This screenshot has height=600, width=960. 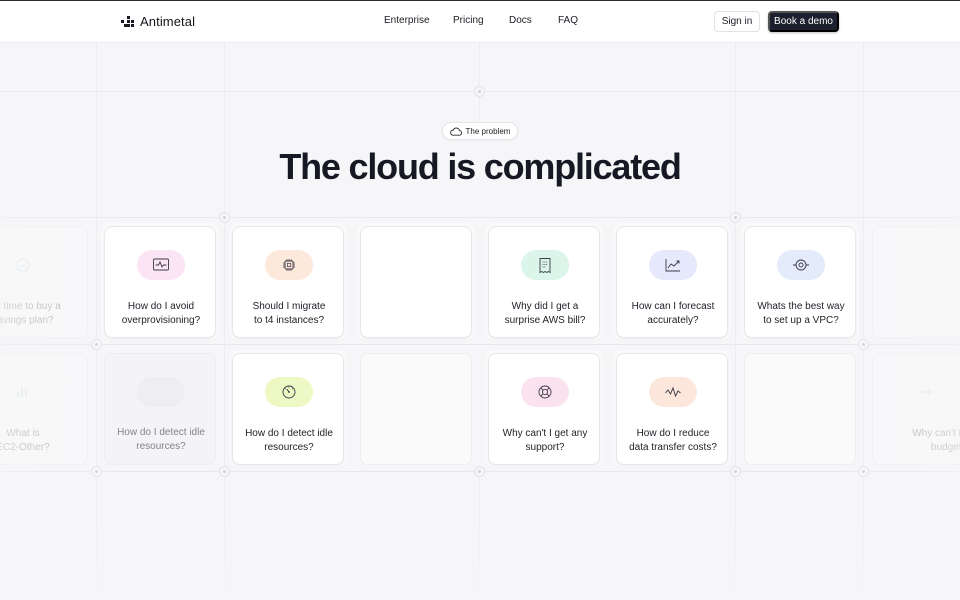 What do you see at coordinates (545, 447) in the screenshot?
I see `card-text: support?` at bounding box center [545, 447].